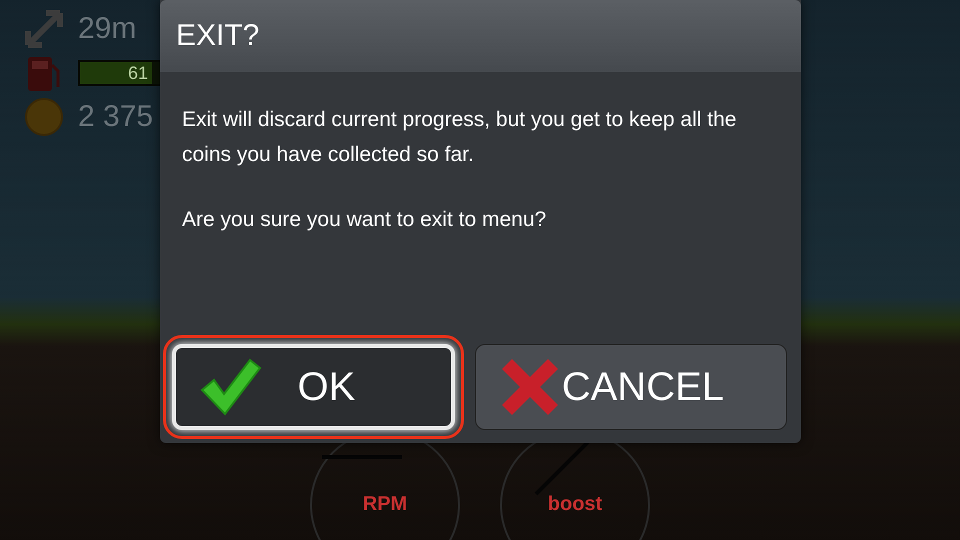 The height and width of the screenshot is (540, 960). I want to click on dialog-message: Are you sure you want to exit to menu?, so click(365, 220).